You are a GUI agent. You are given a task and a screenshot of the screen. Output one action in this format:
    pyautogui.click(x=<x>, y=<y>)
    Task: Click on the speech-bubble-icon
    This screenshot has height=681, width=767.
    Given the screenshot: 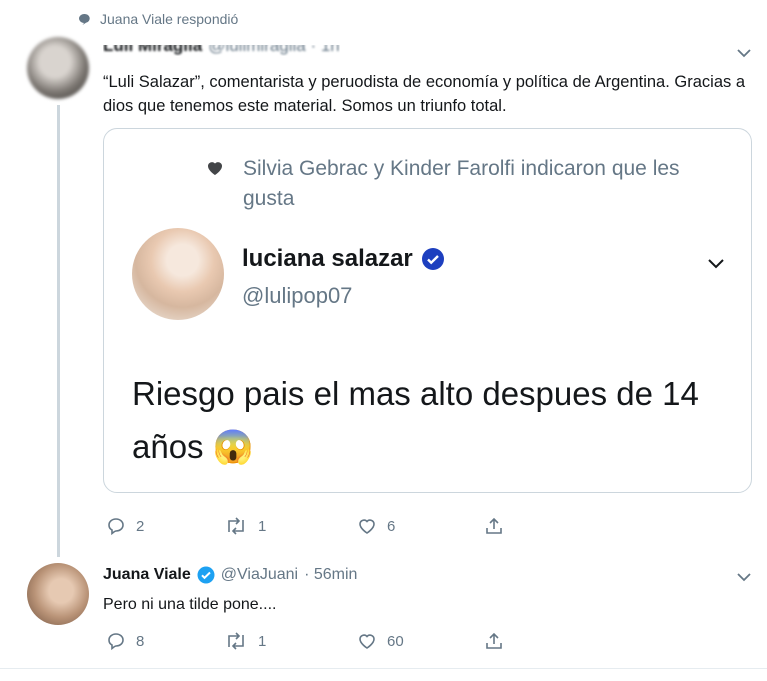 What is the action you would take?
    pyautogui.click(x=84, y=19)
    